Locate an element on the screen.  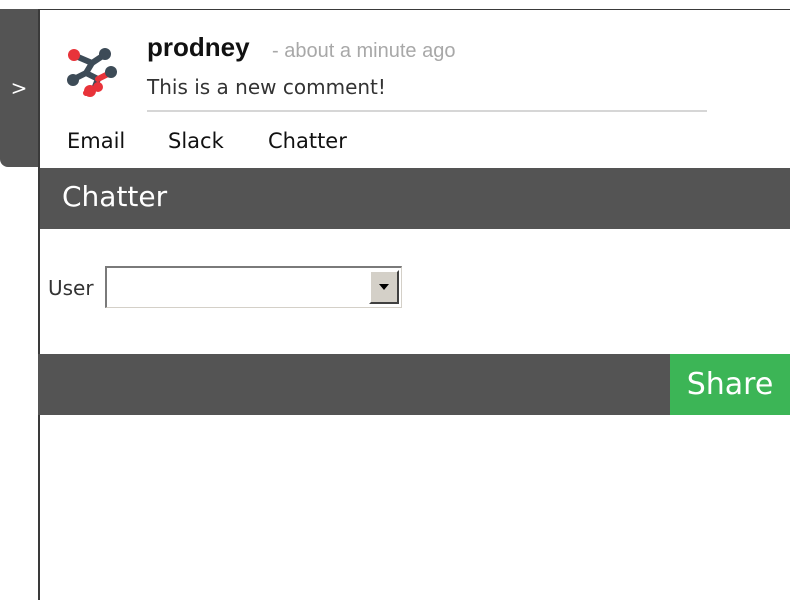
logo-molecule-icon is located at coordinates (92, 72).